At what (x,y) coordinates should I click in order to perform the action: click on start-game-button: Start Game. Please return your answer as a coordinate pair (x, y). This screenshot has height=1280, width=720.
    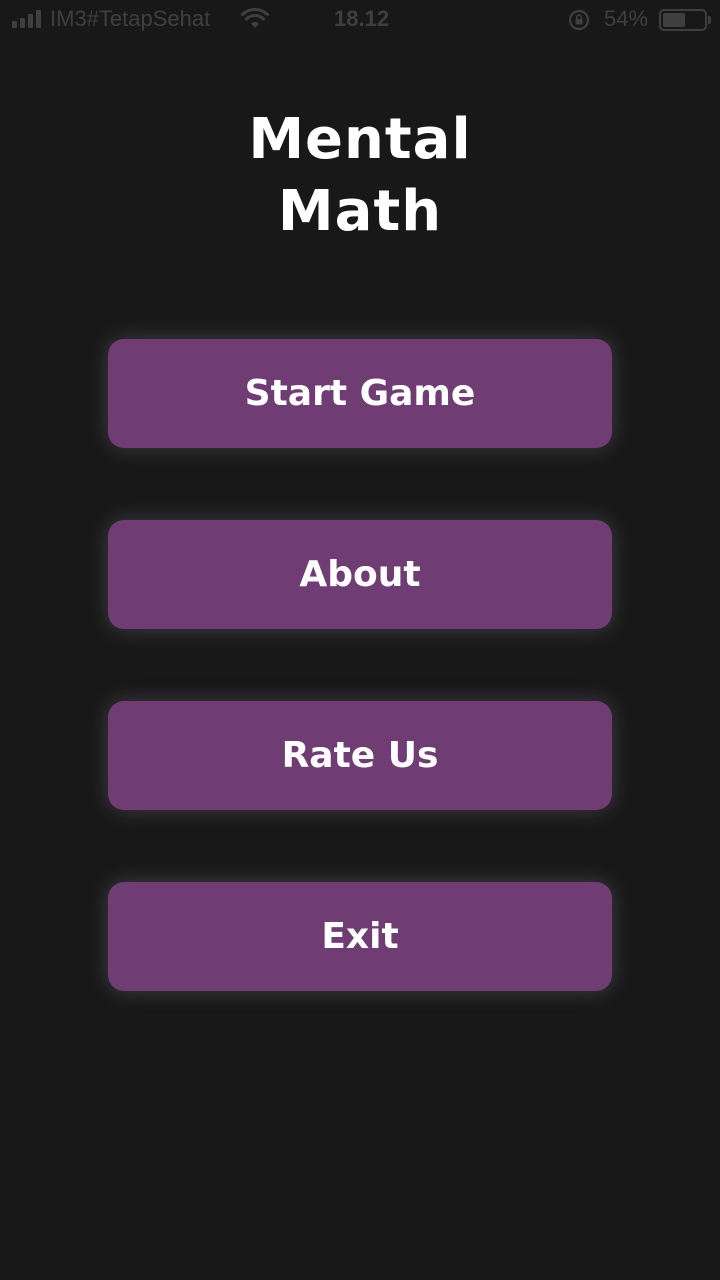
    Looking at the image, I should click on (360, 393).